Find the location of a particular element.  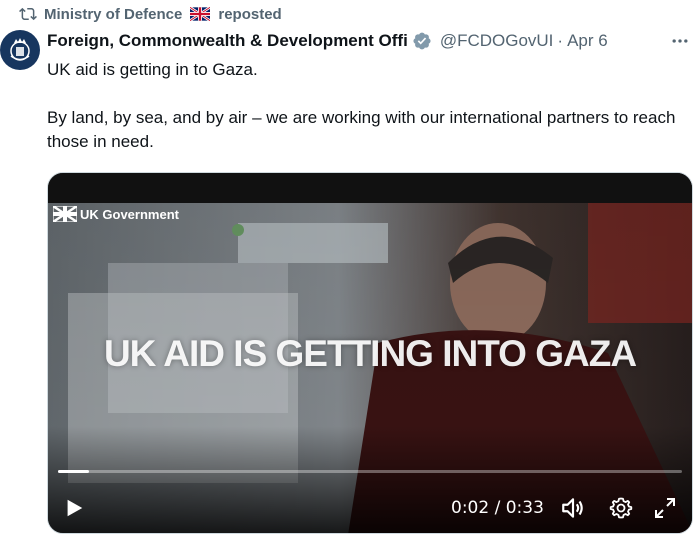

fullscreen-icon is located at coordinates (665, 508).